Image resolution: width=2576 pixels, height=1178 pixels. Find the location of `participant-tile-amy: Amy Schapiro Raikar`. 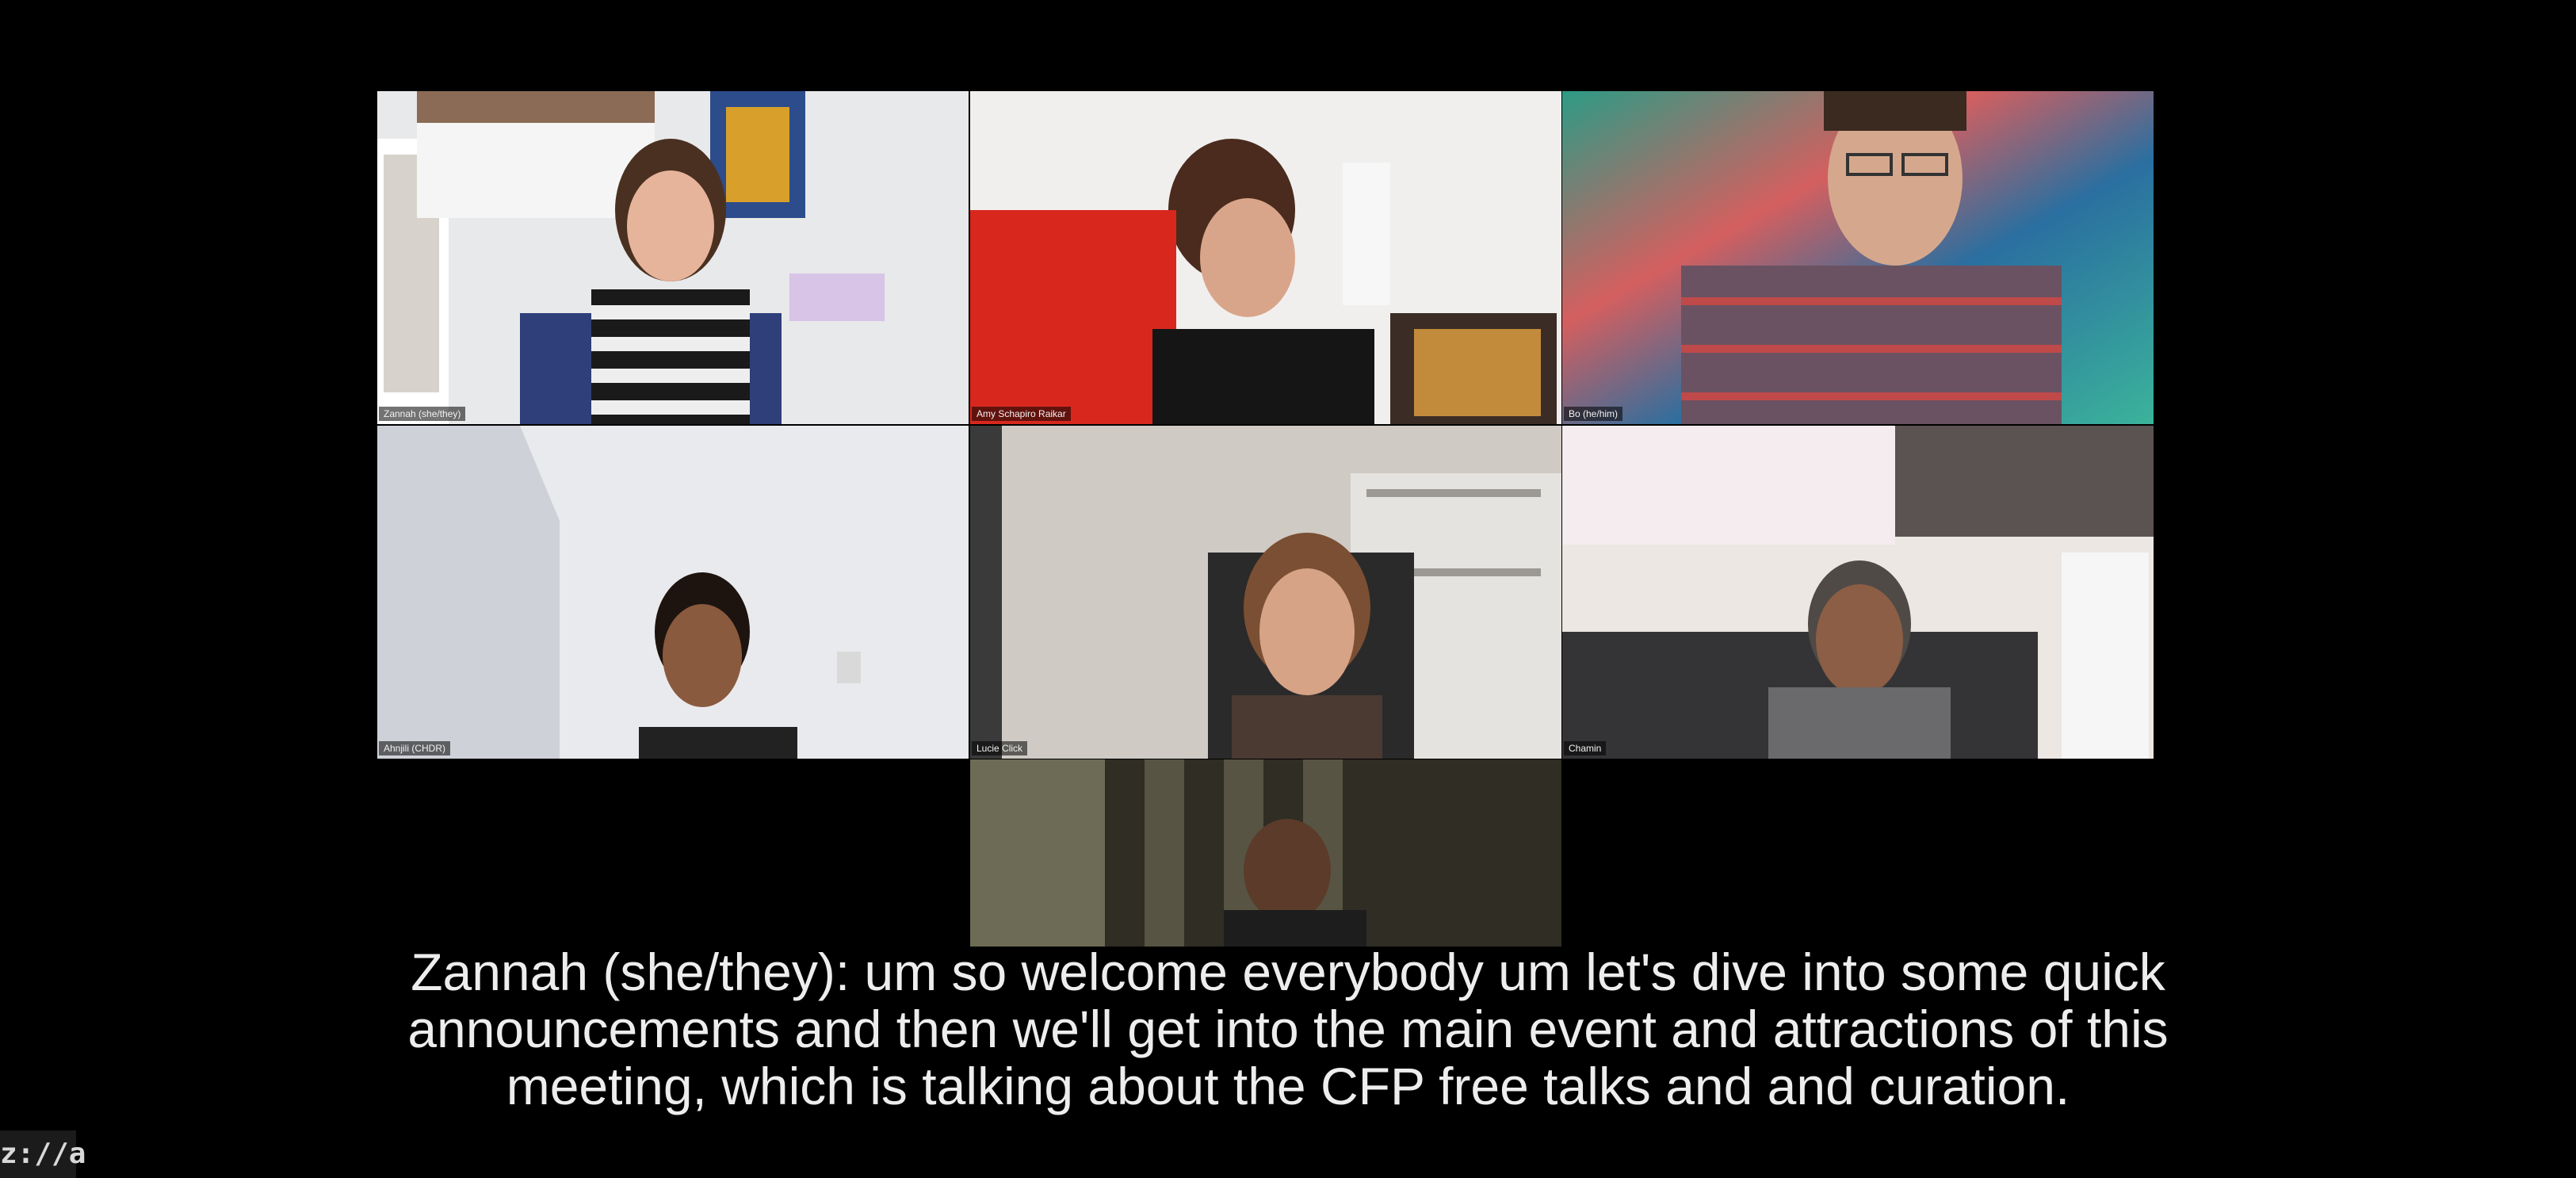

participant-tile-amy: Amy Schapiro Raikar is located at coordinates (1265, 257).